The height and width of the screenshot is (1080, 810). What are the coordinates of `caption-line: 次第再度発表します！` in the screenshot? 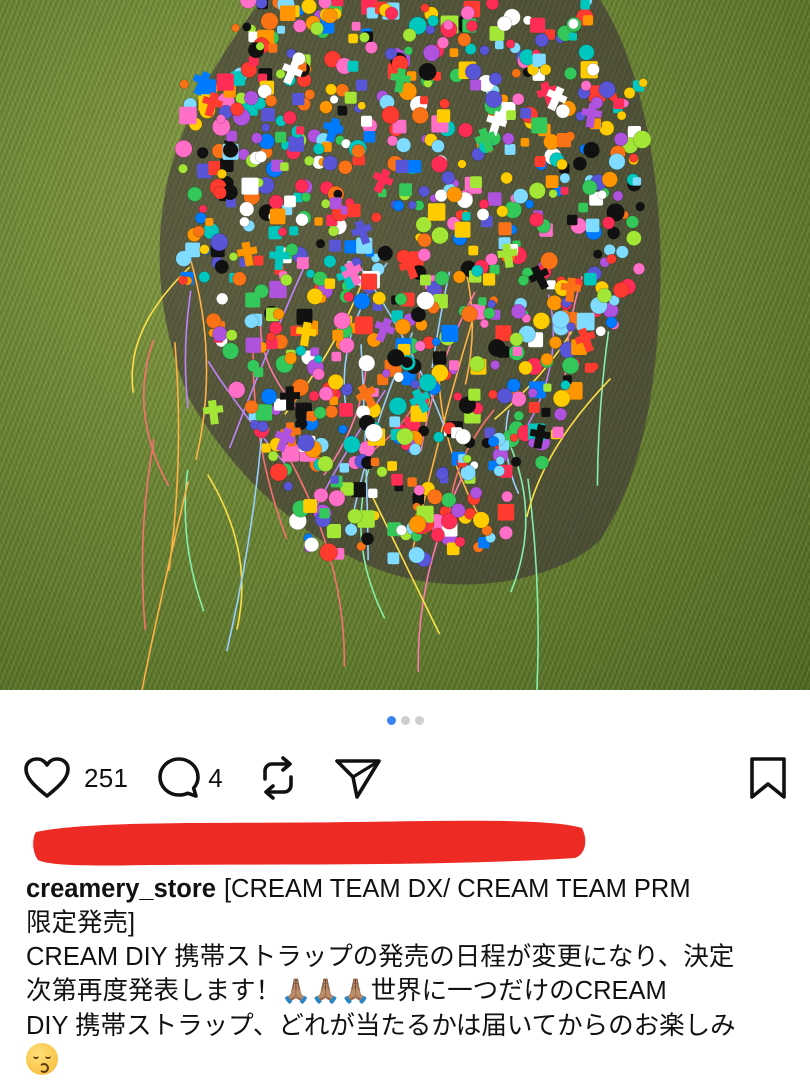 It's located at (154, 991).